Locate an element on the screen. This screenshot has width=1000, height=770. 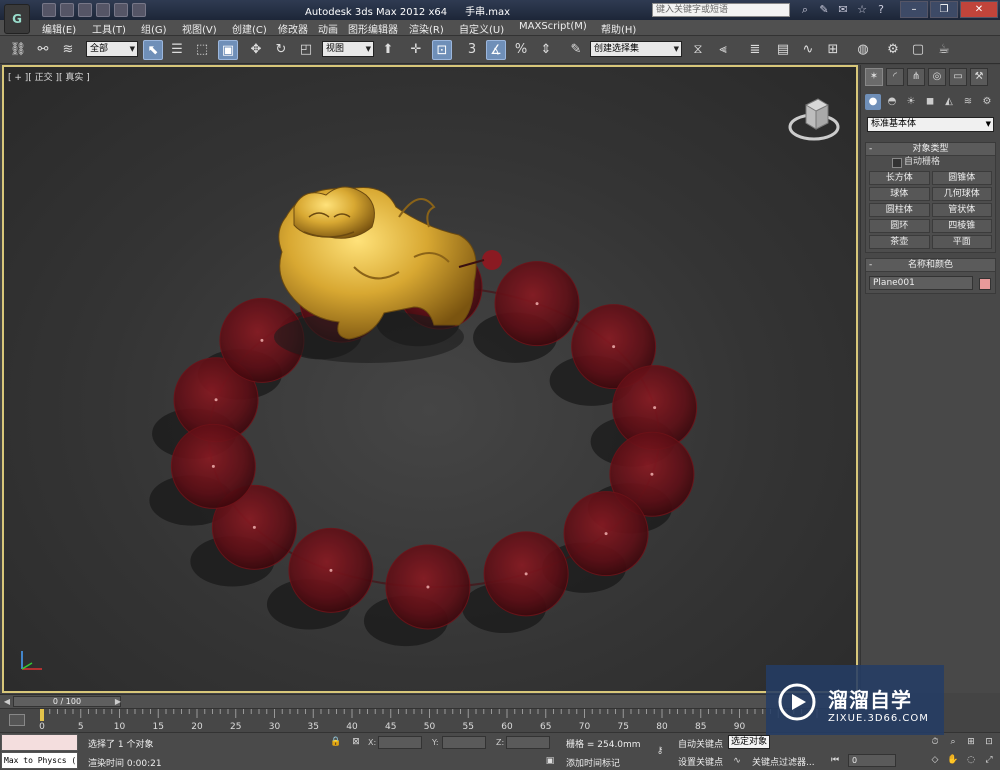
cone-button: 圆锥体 is located at coordinates (961, 178).